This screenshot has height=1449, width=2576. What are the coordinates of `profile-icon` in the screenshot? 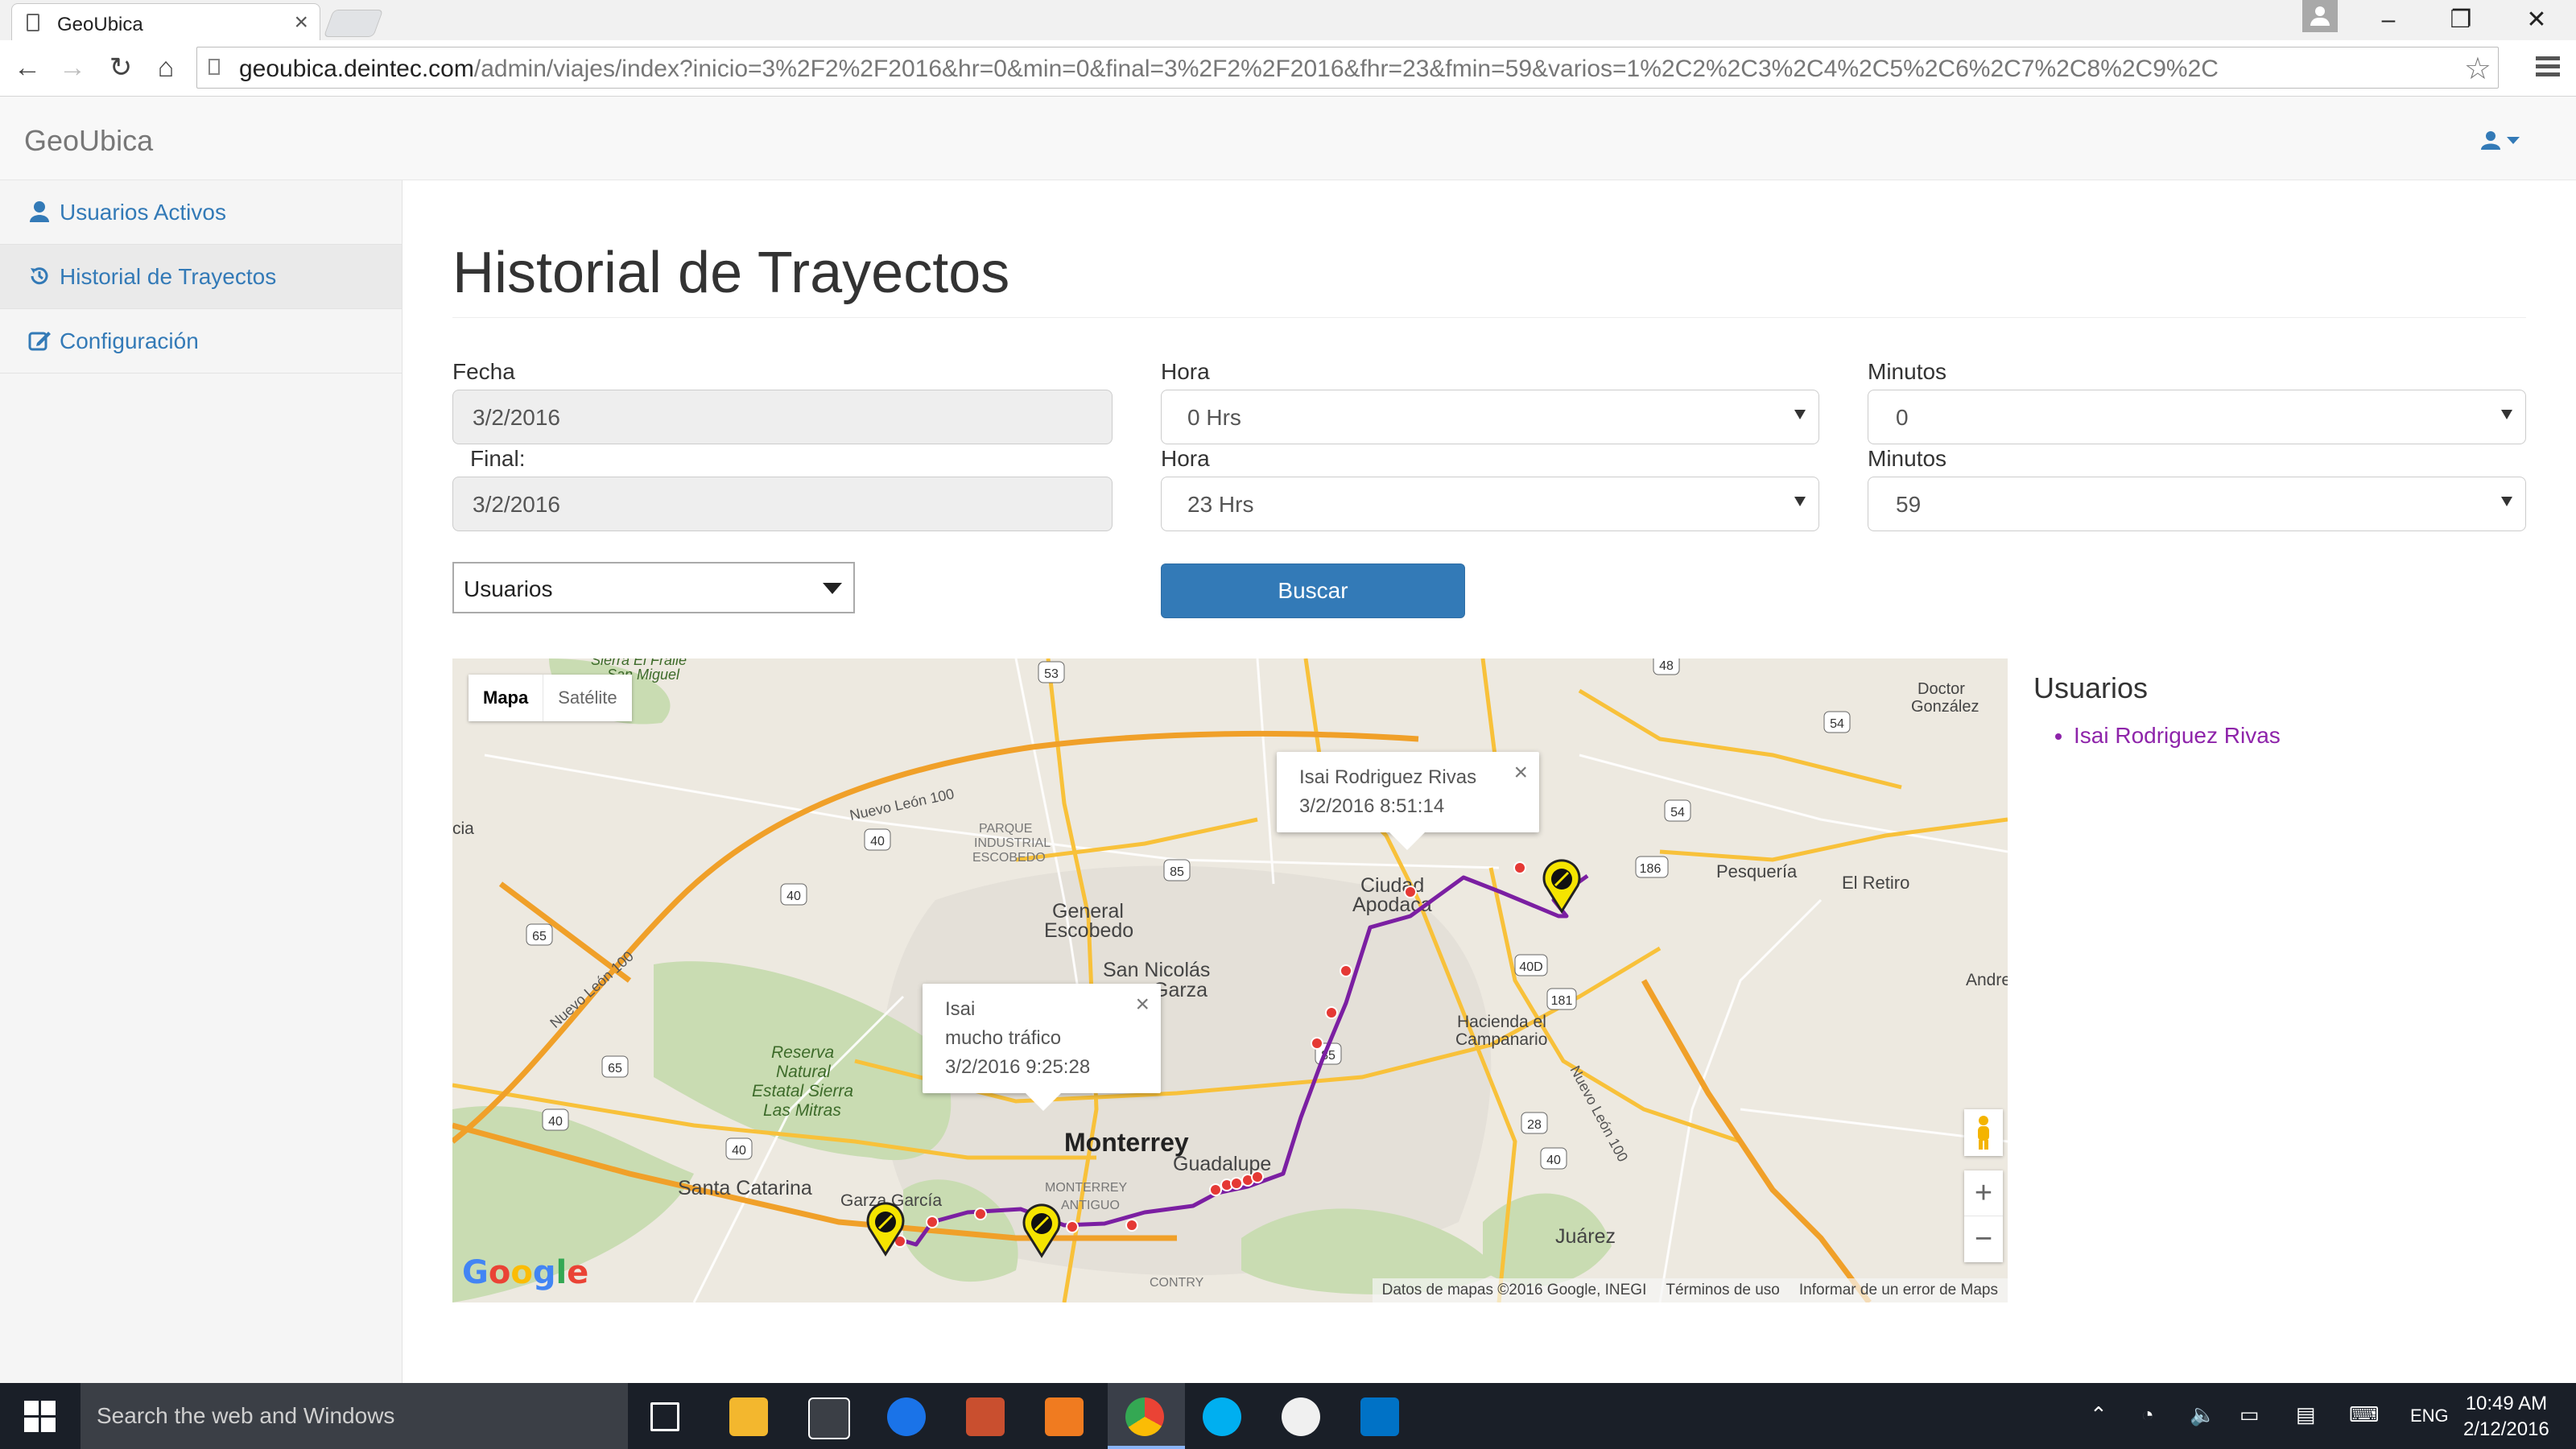 It's located at (2320, 16).